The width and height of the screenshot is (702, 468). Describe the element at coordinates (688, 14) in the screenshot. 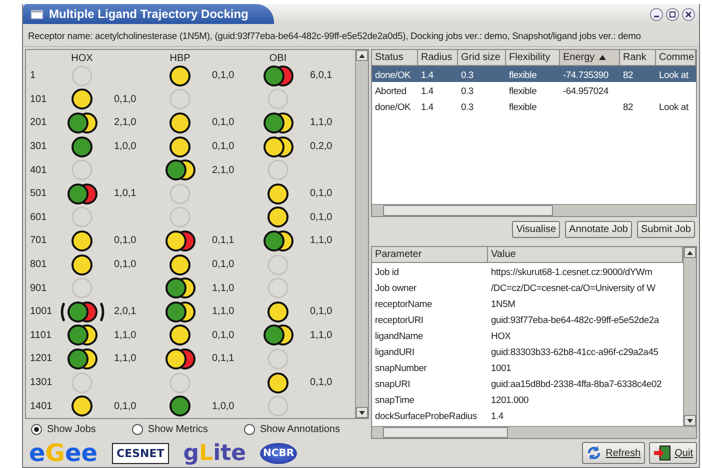

I see `close-icon` at that location.